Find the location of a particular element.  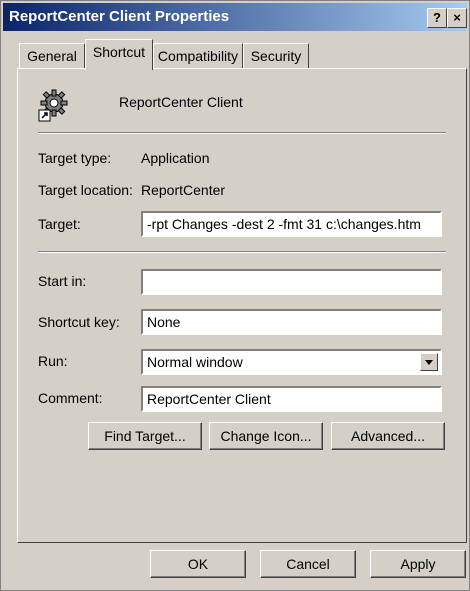

run-label: Run: is located at coordinates (53, 361).